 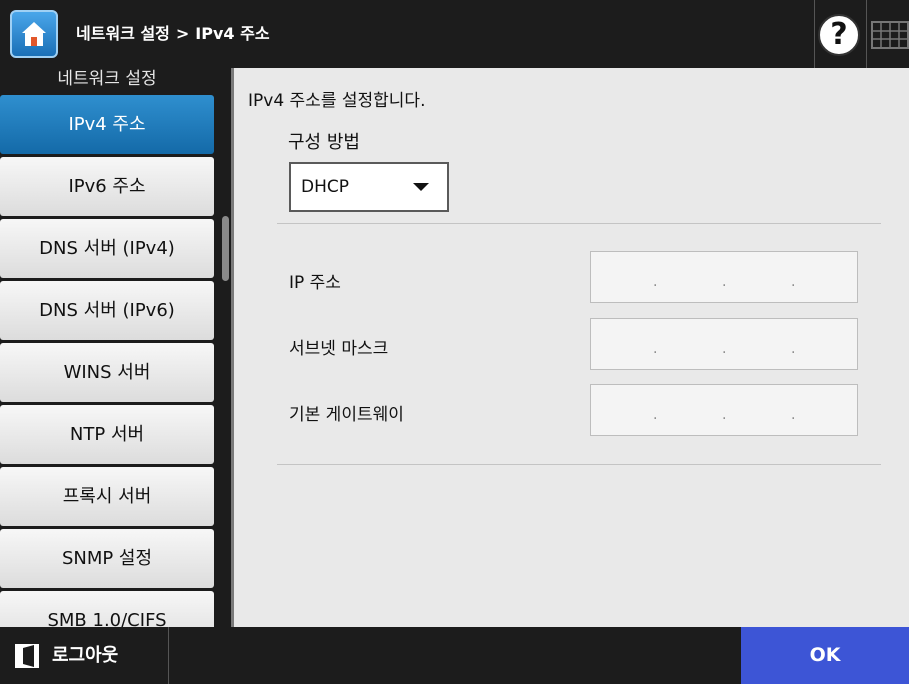 I want to click on home-button, so click(x=34, y=34).